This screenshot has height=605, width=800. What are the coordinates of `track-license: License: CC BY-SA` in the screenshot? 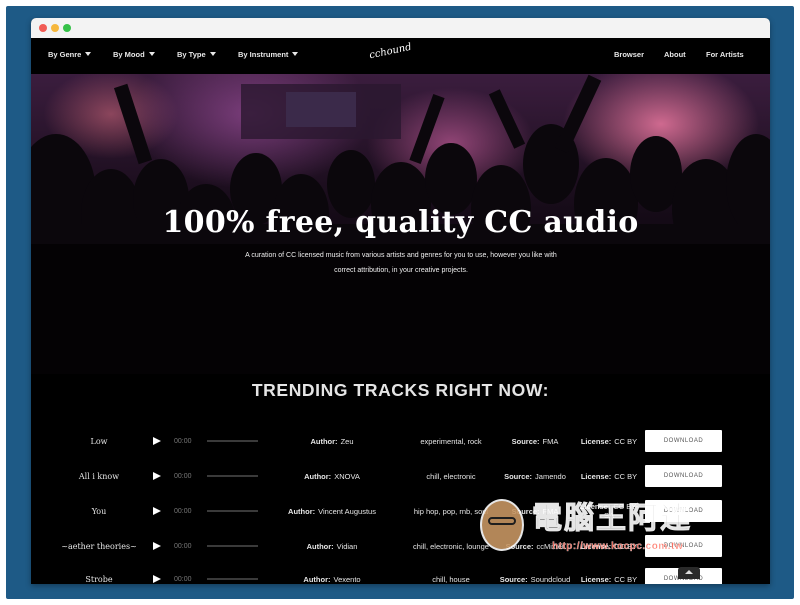 It's located at (609, 511).